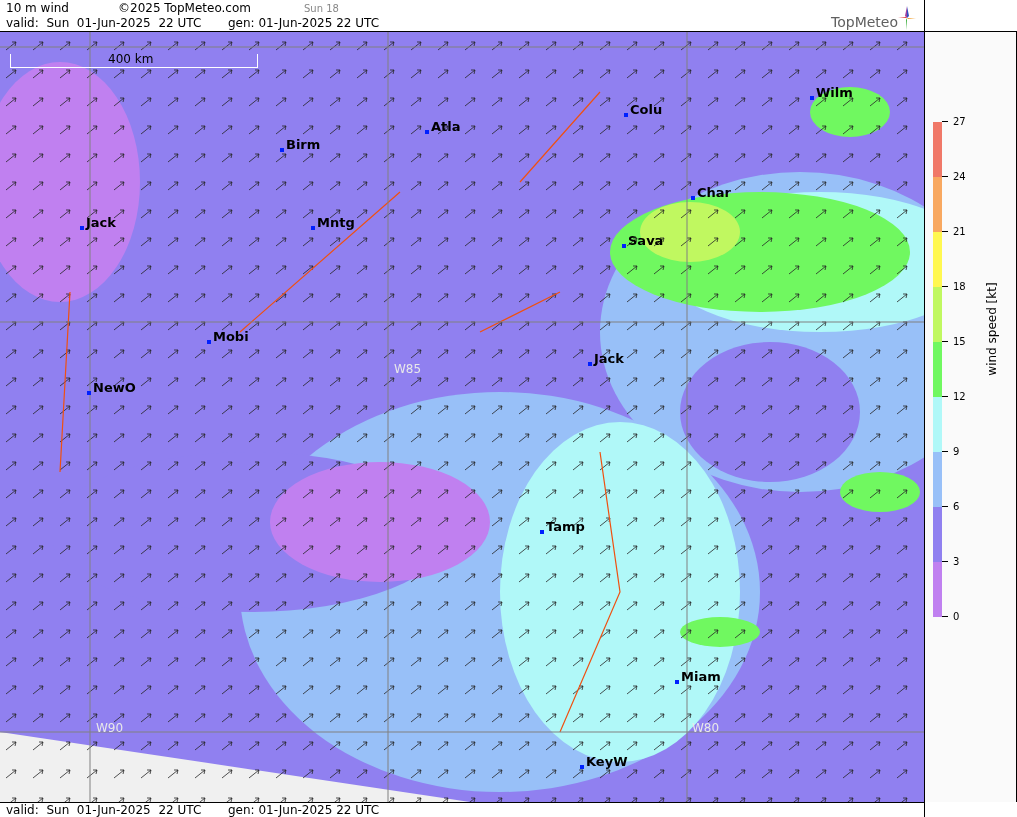  Describe the element at coordinates (992, 329) in the screenshot. I see `legend-title: wind speed [kt]` at that location.